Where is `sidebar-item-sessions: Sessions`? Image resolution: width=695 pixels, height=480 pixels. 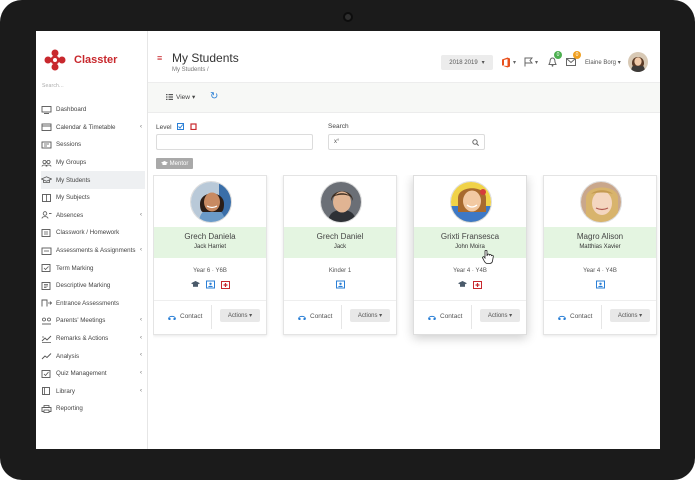 sidebar-item-sessions: Sessions is located at coordinates (93, 145).